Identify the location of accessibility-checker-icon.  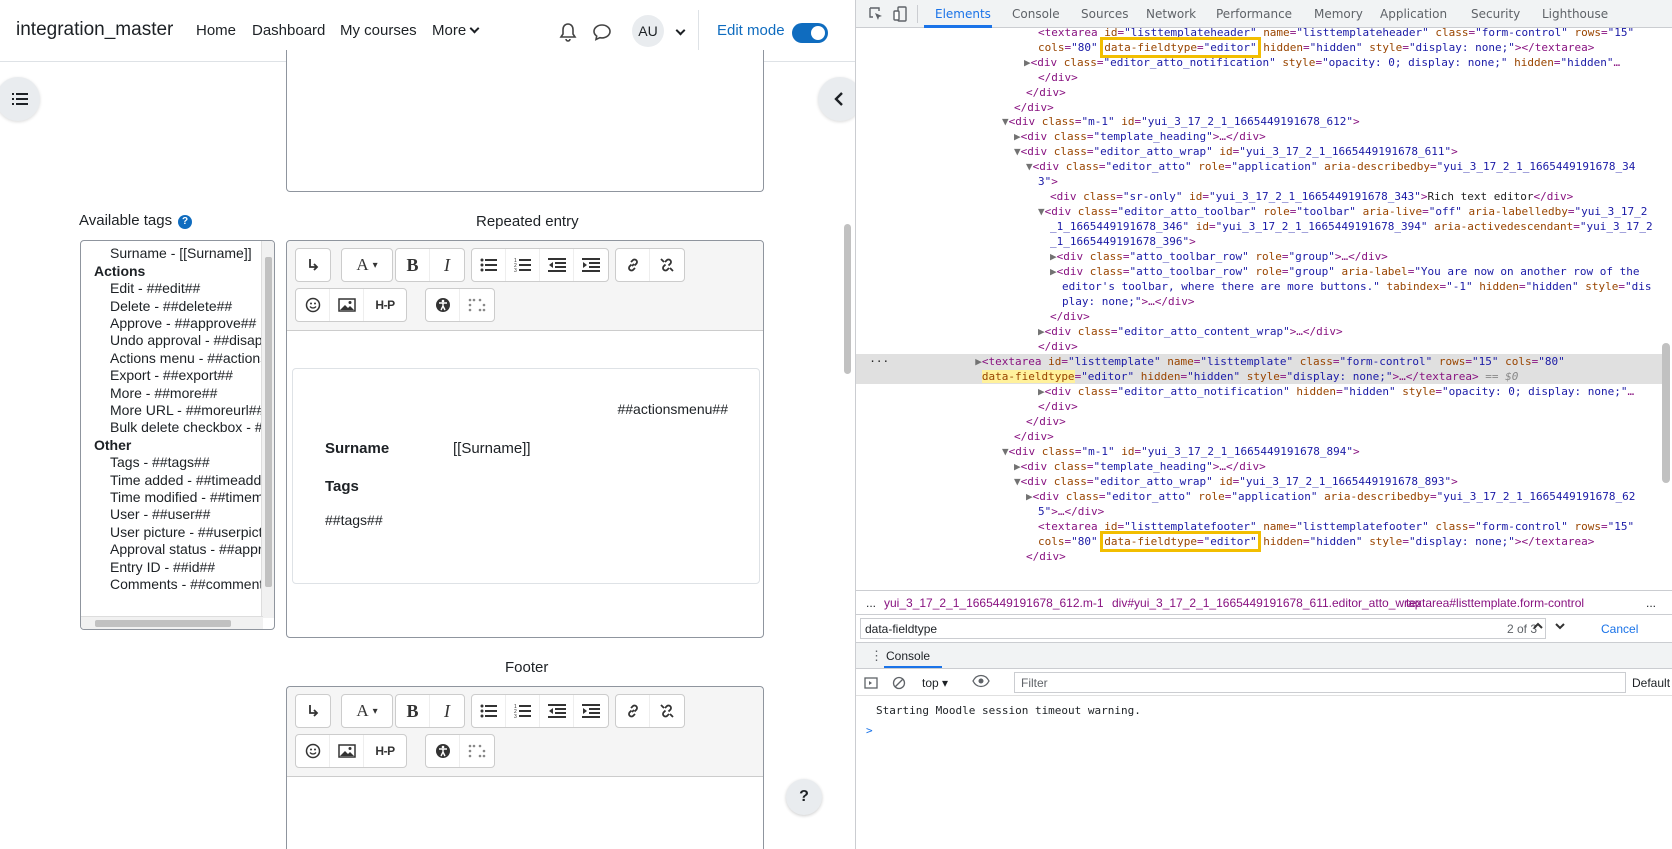
(443, 751).